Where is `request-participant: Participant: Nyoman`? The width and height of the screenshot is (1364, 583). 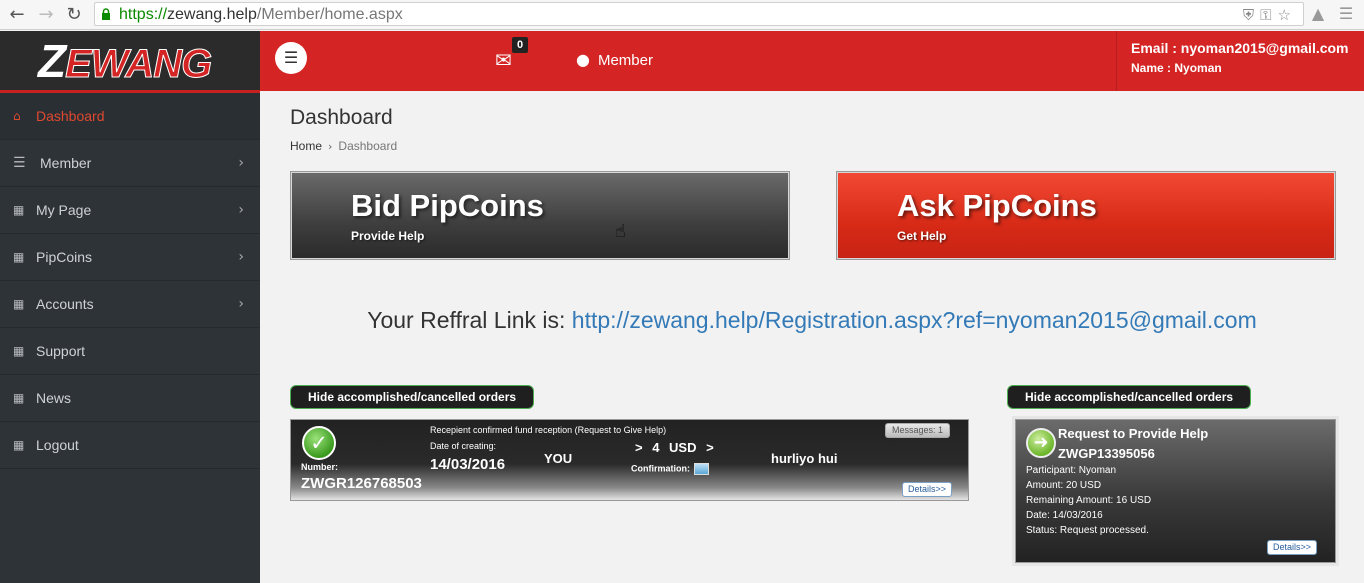
request-participant: Participant: Nyoman is located at coordinates (1071, 470).